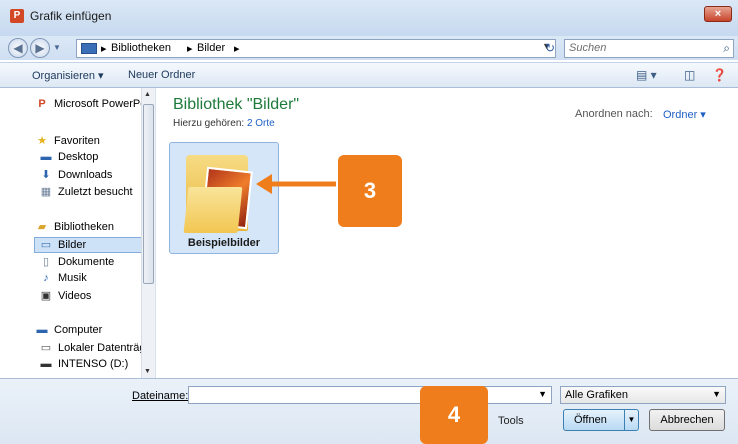  What do you see at coordinates (93, 142) in the screenshot?
I see `sidebar-item-favoriten: ★ Favoriten` at bounding box center [93, 142].